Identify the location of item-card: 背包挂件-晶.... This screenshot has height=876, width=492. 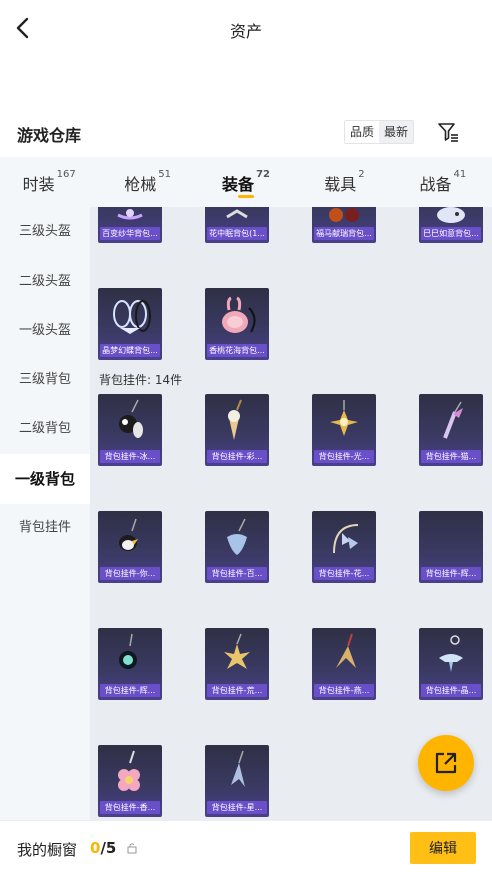
(451, 664).